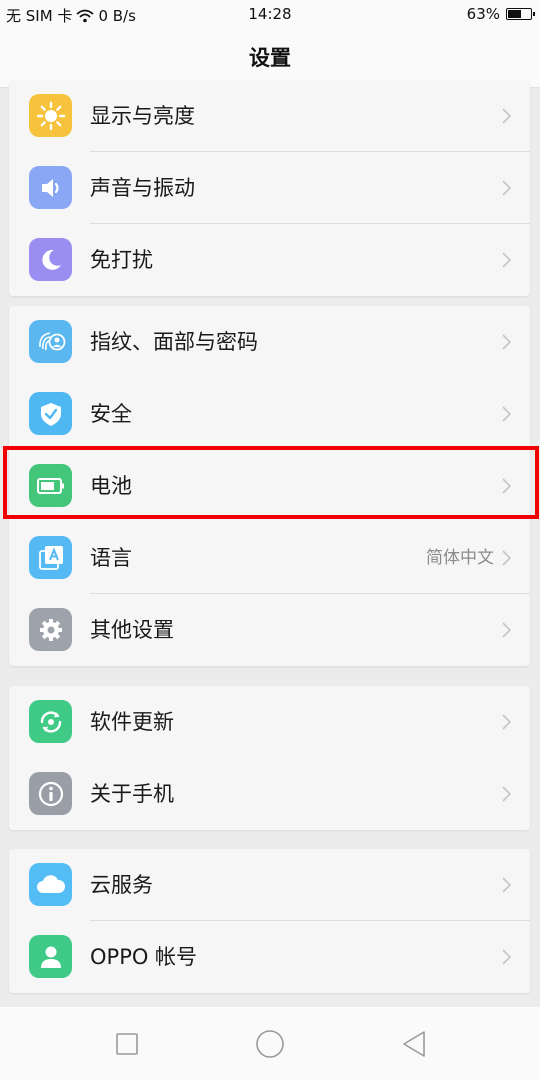 The height and width of the screenshot is (1080, 540). I want to click on cloud-icon, so click(50, 884).